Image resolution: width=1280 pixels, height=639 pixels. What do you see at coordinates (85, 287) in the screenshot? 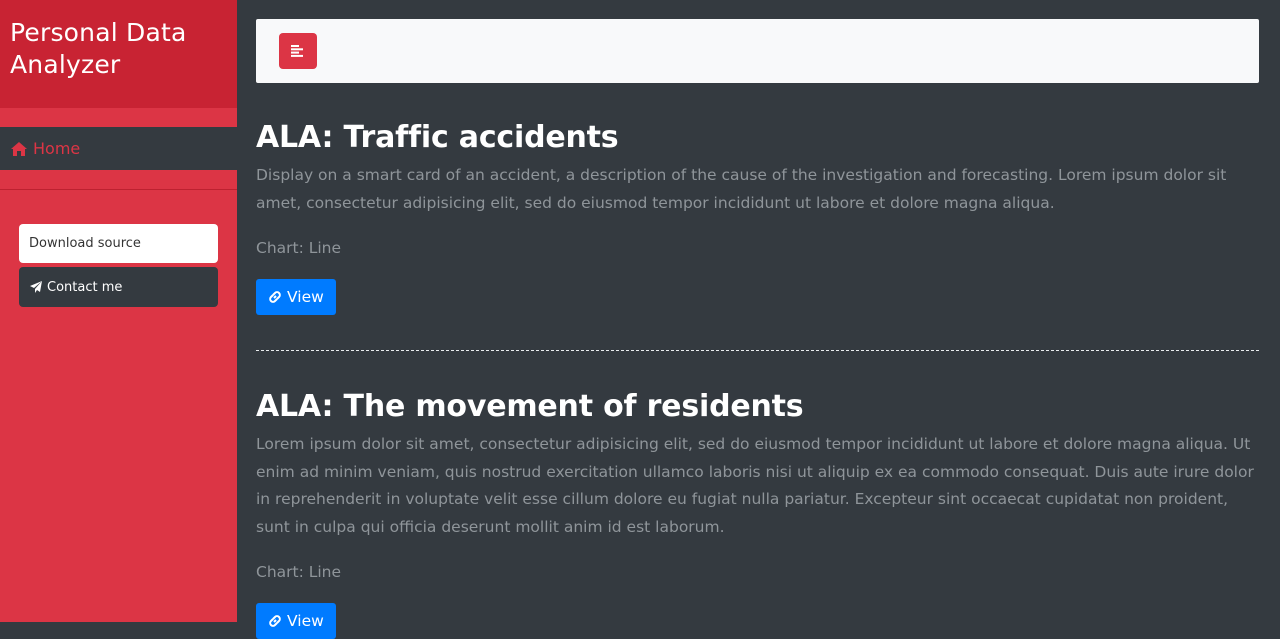
I see `contact-me-label: Contact me` at bounding box center [85, 287].